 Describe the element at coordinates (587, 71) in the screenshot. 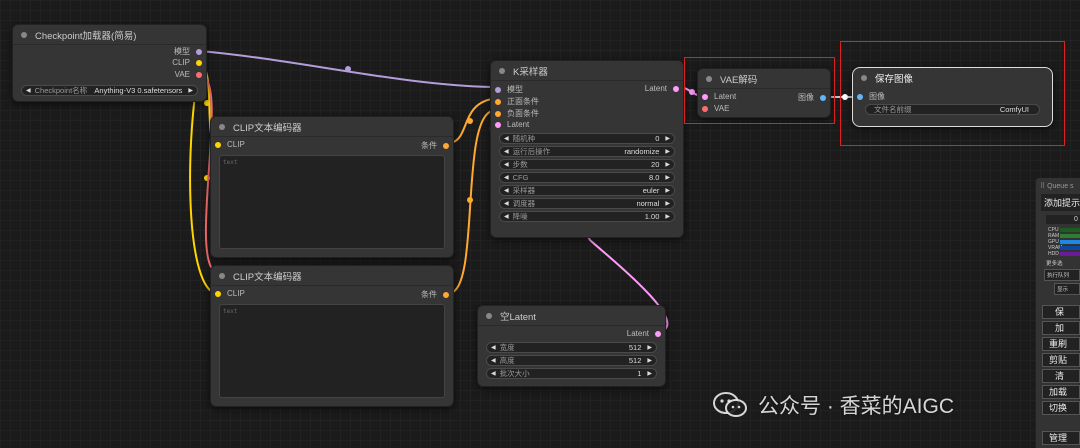

I see `node-header: K采样器` at that location.